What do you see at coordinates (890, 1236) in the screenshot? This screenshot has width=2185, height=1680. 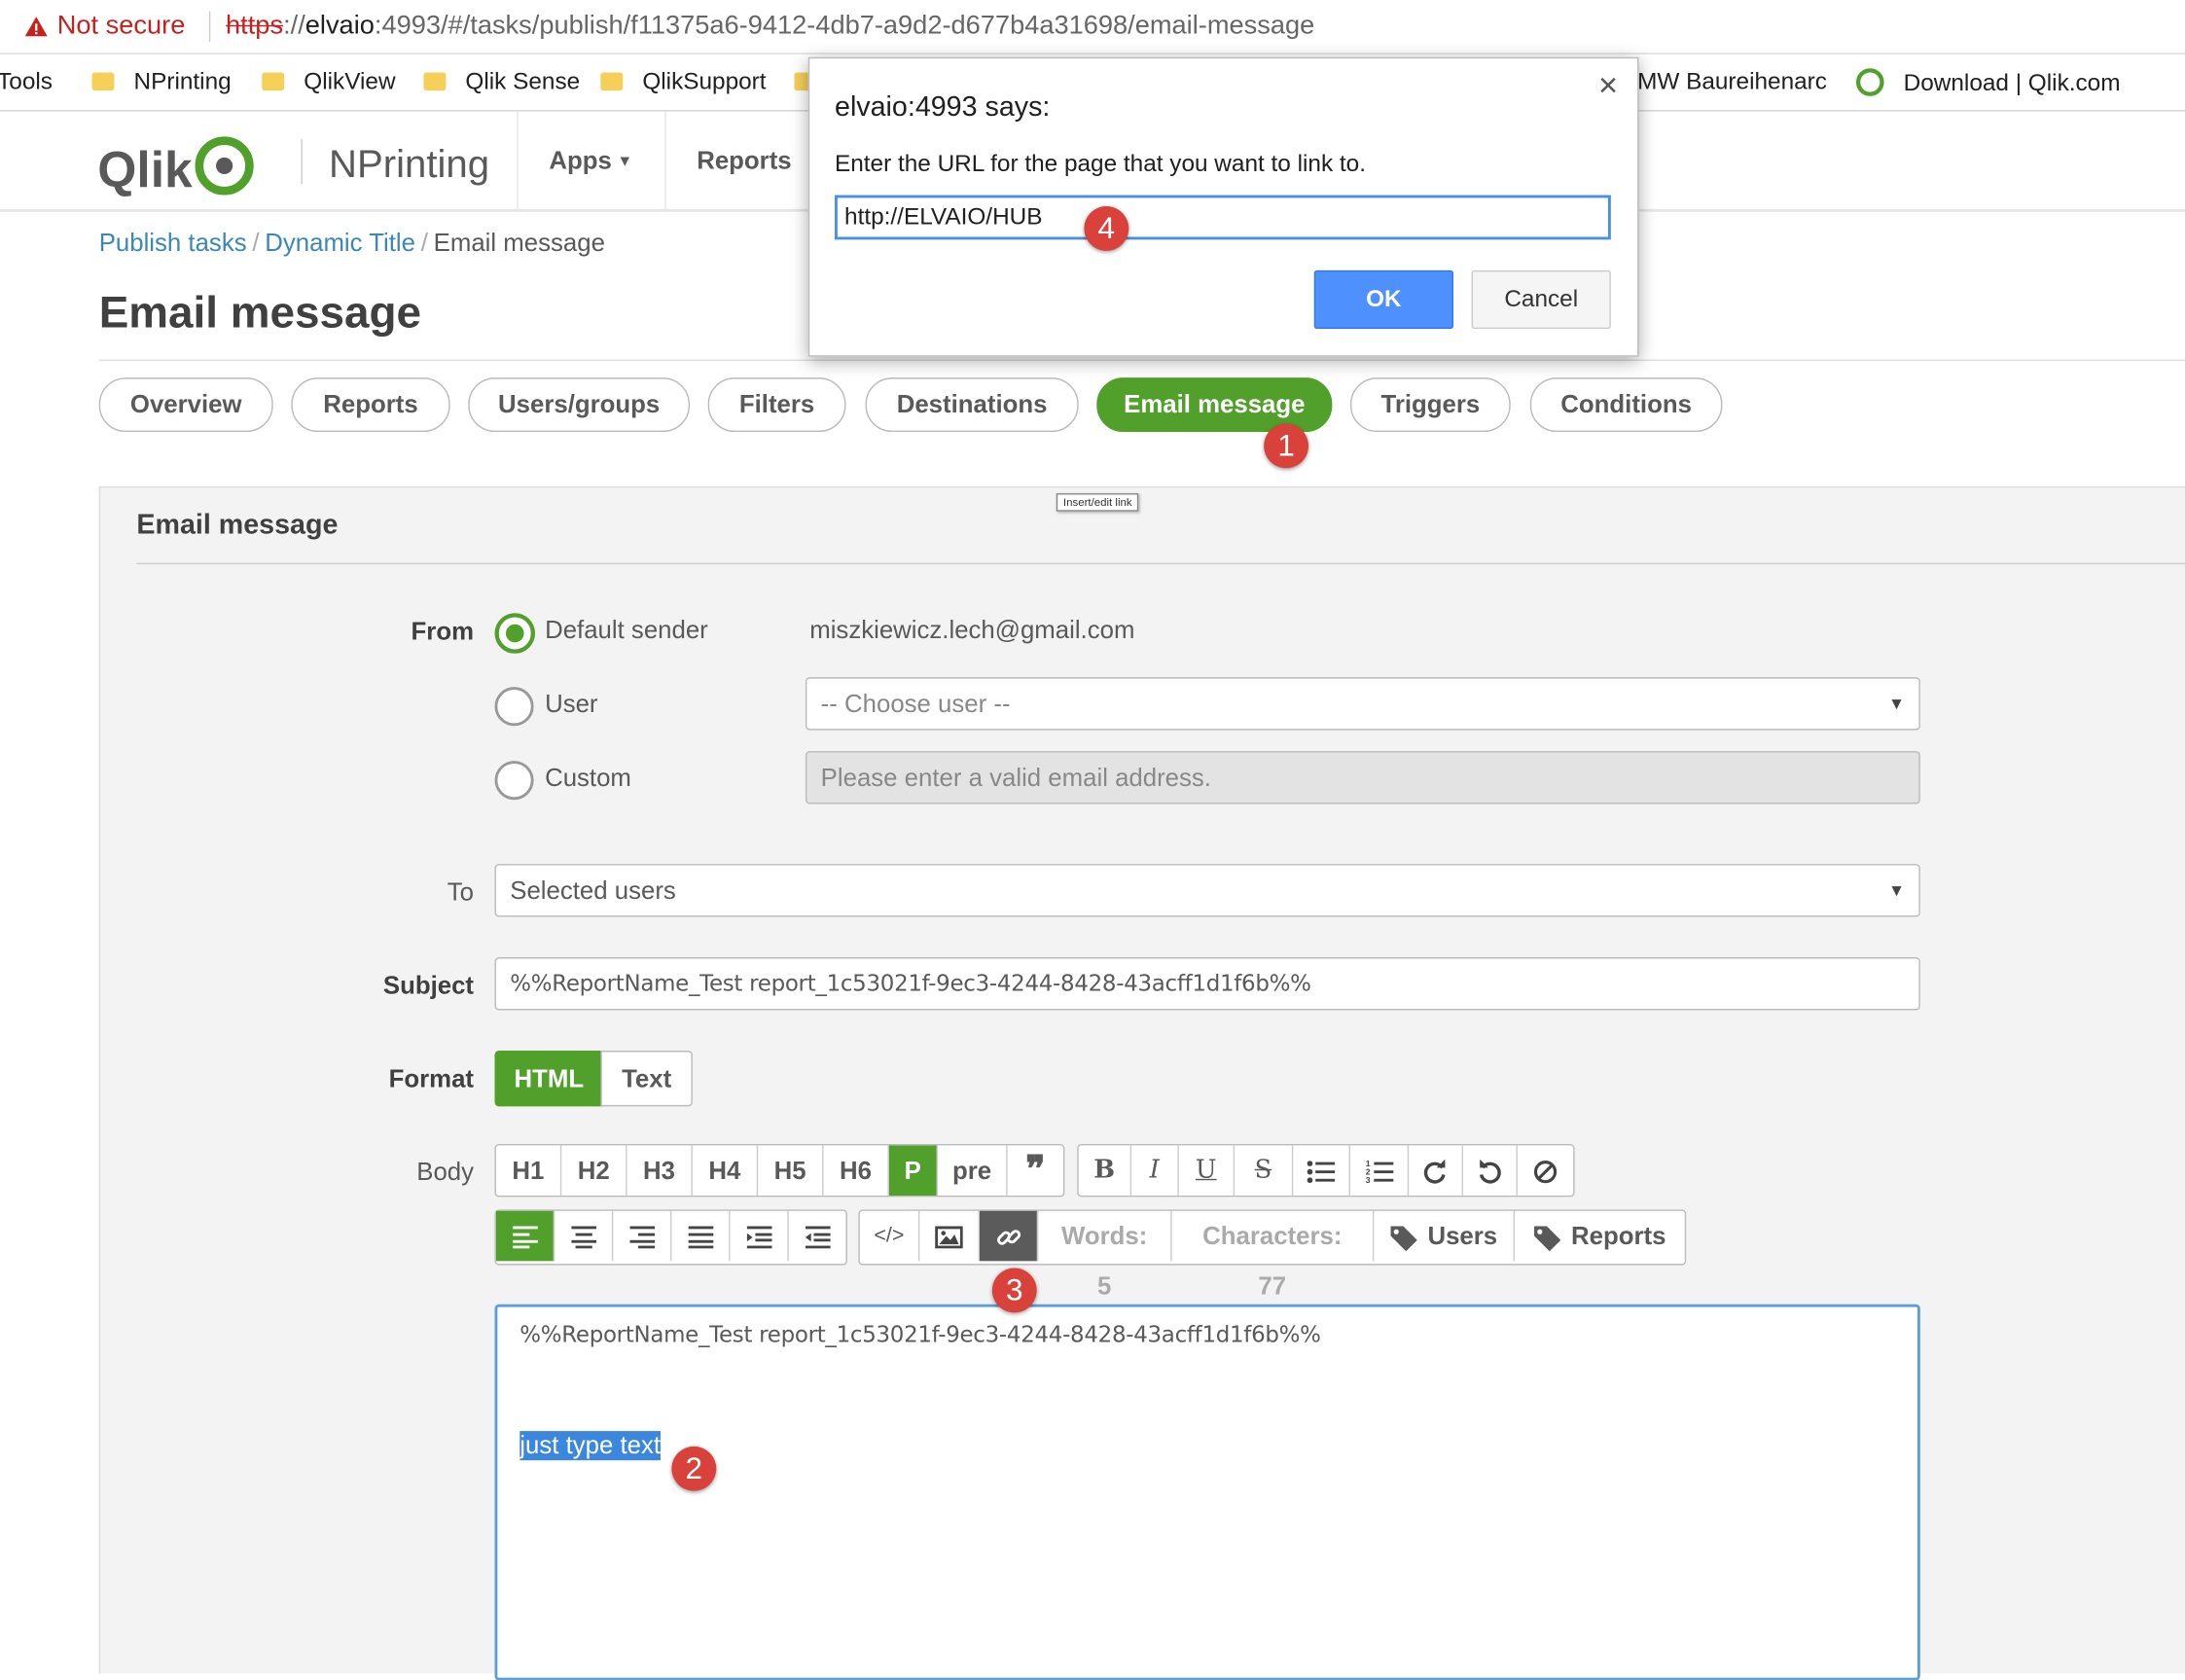 I see `code-view-button: </>` at bounding box center [890, 1236].